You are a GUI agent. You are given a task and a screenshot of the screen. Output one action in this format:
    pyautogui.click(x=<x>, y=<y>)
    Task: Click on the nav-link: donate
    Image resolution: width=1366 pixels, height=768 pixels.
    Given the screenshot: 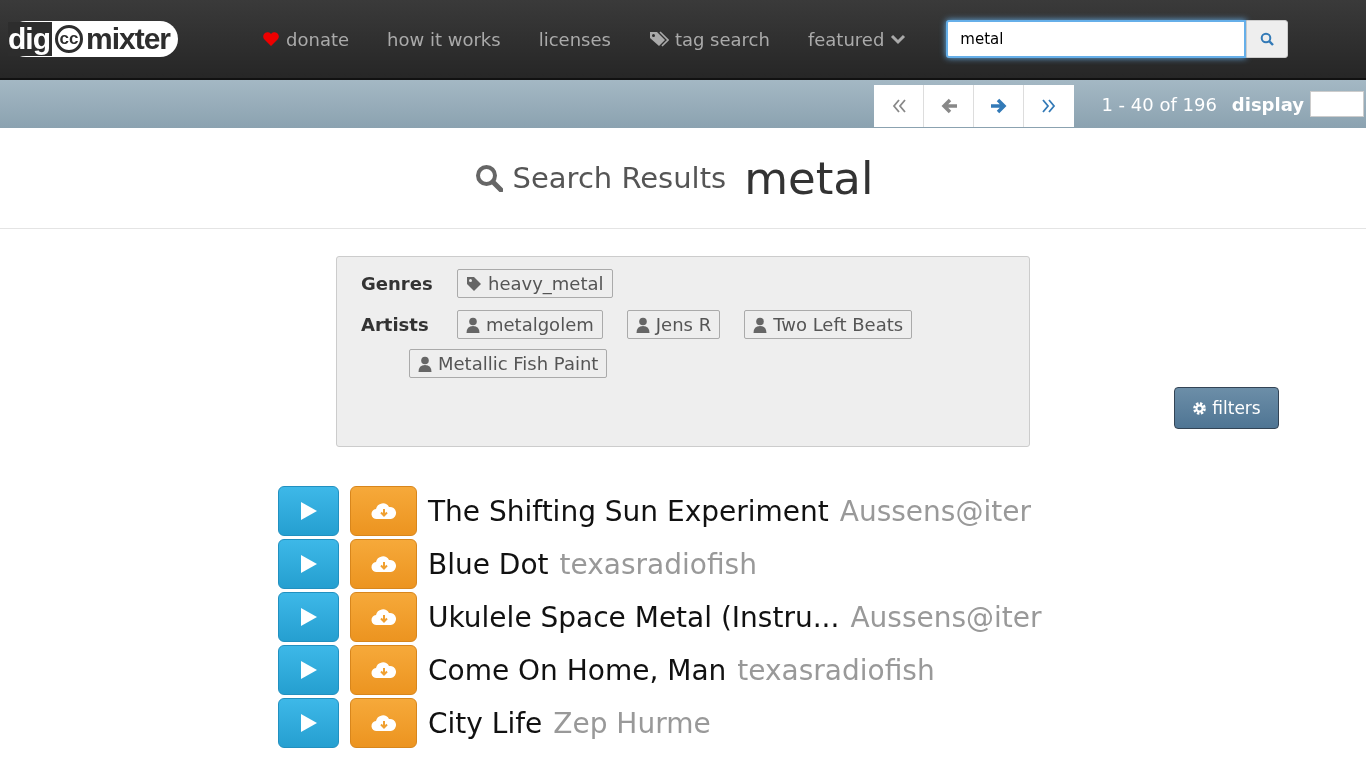 What is the action you would take?
    pyautogui.click(x=306, y=39)
    